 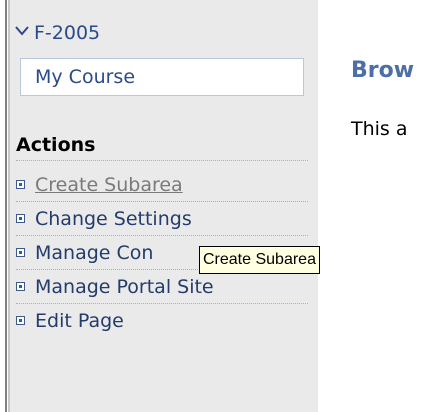 I want to click on window-border, so click(x=6, y=206).